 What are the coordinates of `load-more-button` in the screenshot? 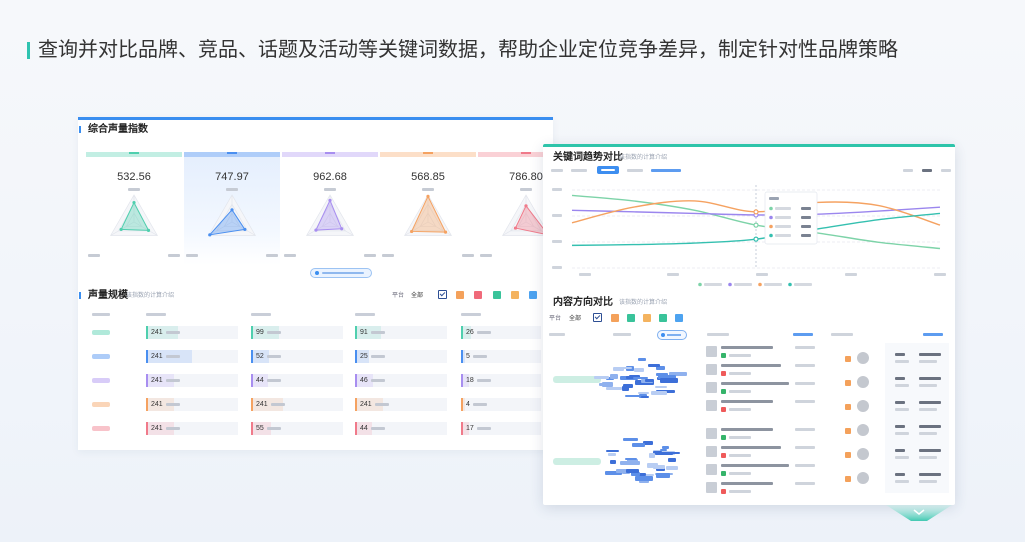 It's located at (341, 273).